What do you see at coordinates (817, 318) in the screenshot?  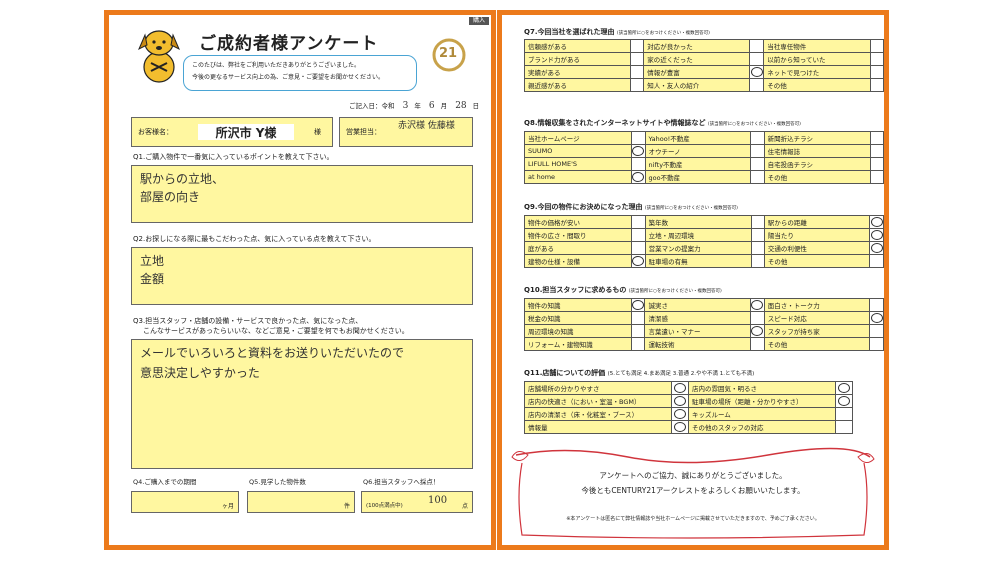 I see `option-label: スピード対応` at bounding box center [817, 318].